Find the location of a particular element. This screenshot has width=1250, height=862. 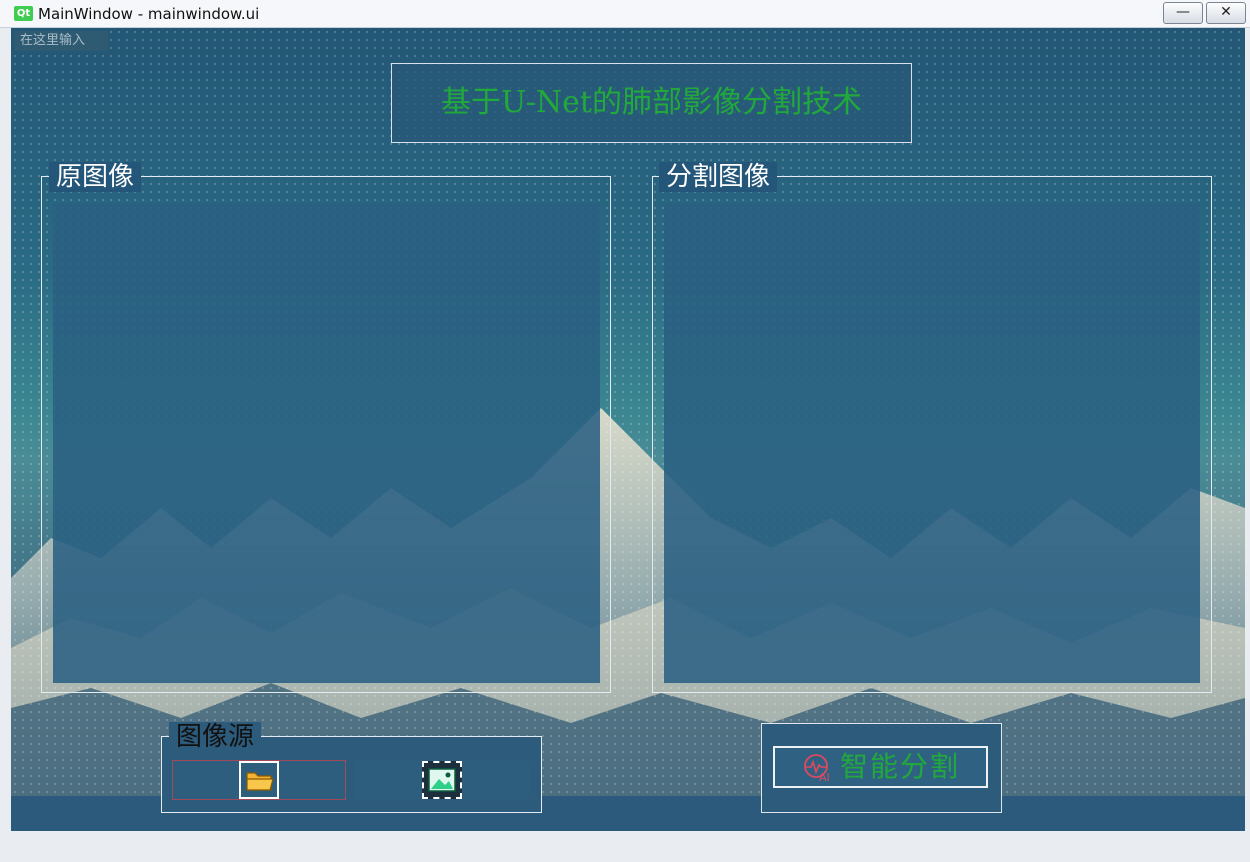

open-file-button is located at coordinates (259, 780).